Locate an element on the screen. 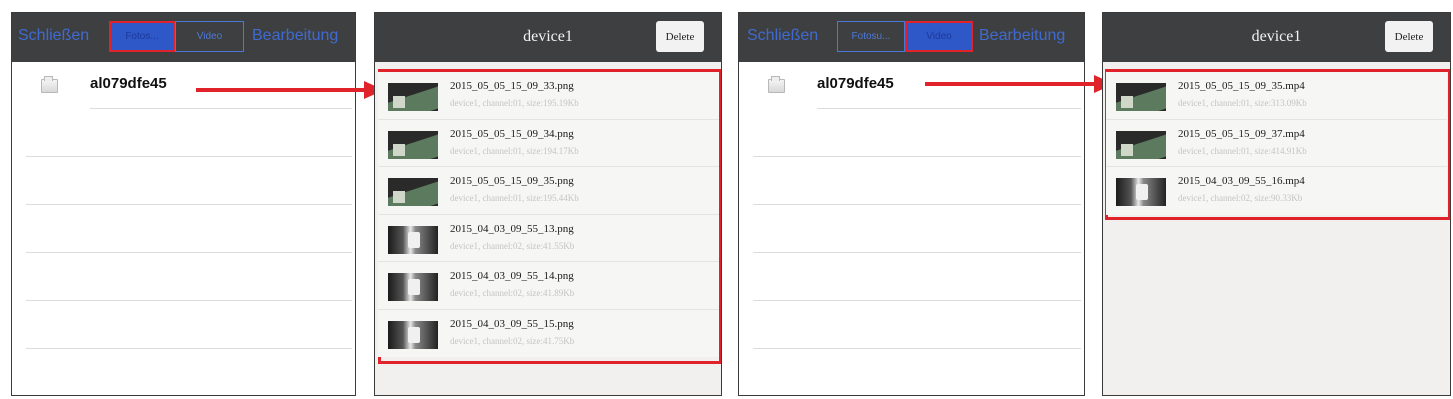 The image size is (1453, 399). file-meta: device1, channel:01, size:194.17Kb is located at coordinates (514, 150).